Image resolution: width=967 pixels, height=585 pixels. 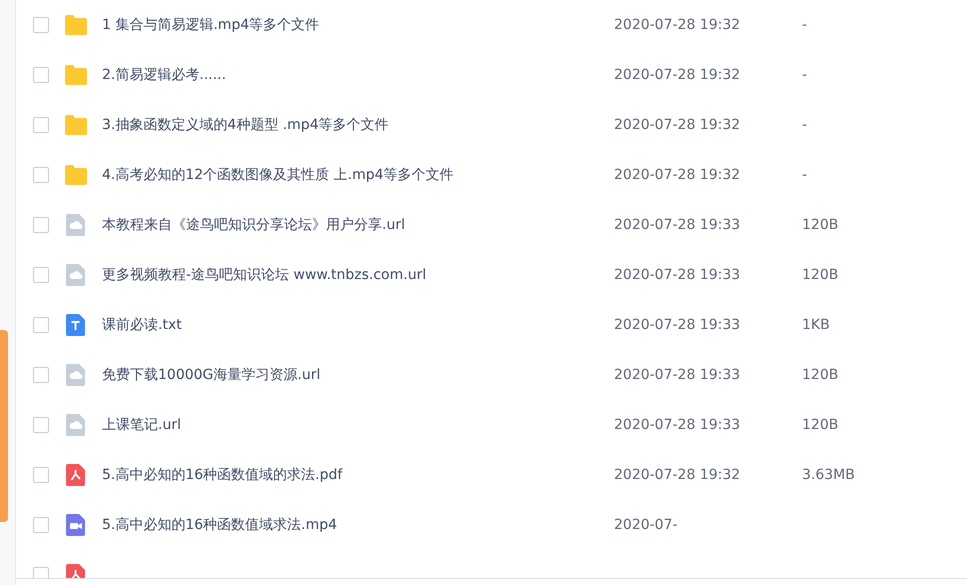 What do you see at coordinates (358, 425) in the screenshot?
I see `file-name: 上课笔记.url` at bounding box center [358, 425].